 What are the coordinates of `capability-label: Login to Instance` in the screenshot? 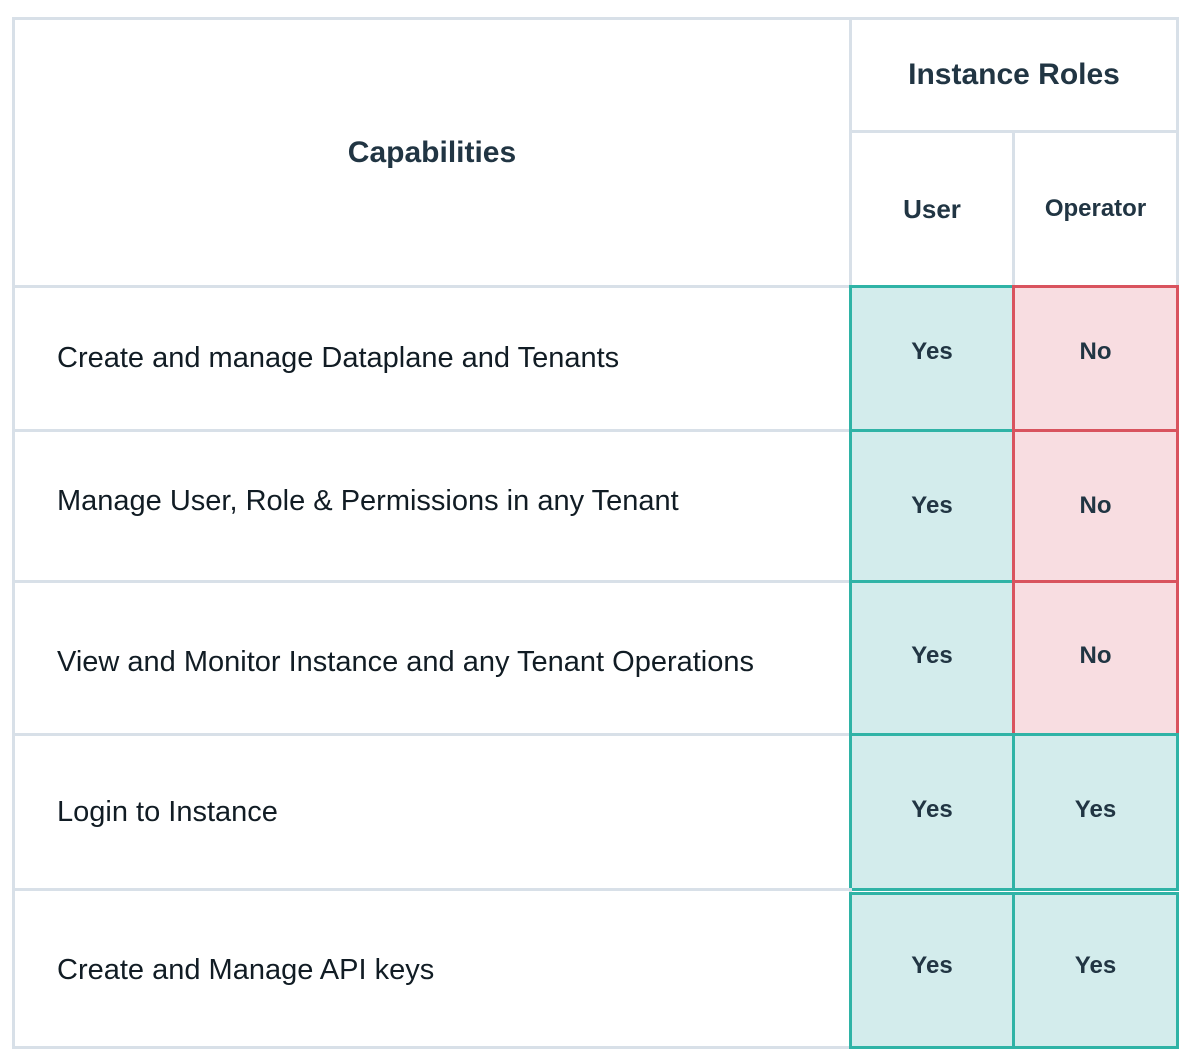 It's located at (167, 811).